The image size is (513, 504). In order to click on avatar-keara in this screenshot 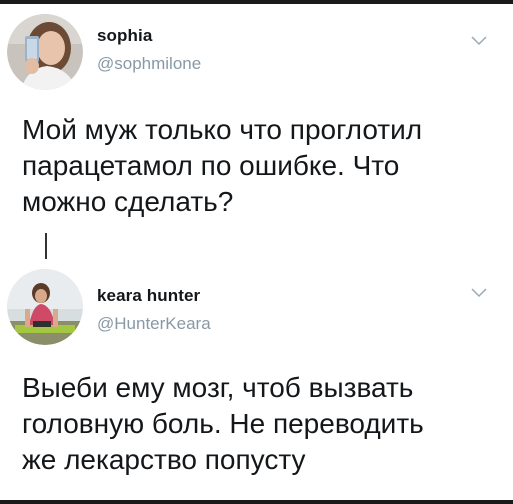, I will do `click(45, 307)`.